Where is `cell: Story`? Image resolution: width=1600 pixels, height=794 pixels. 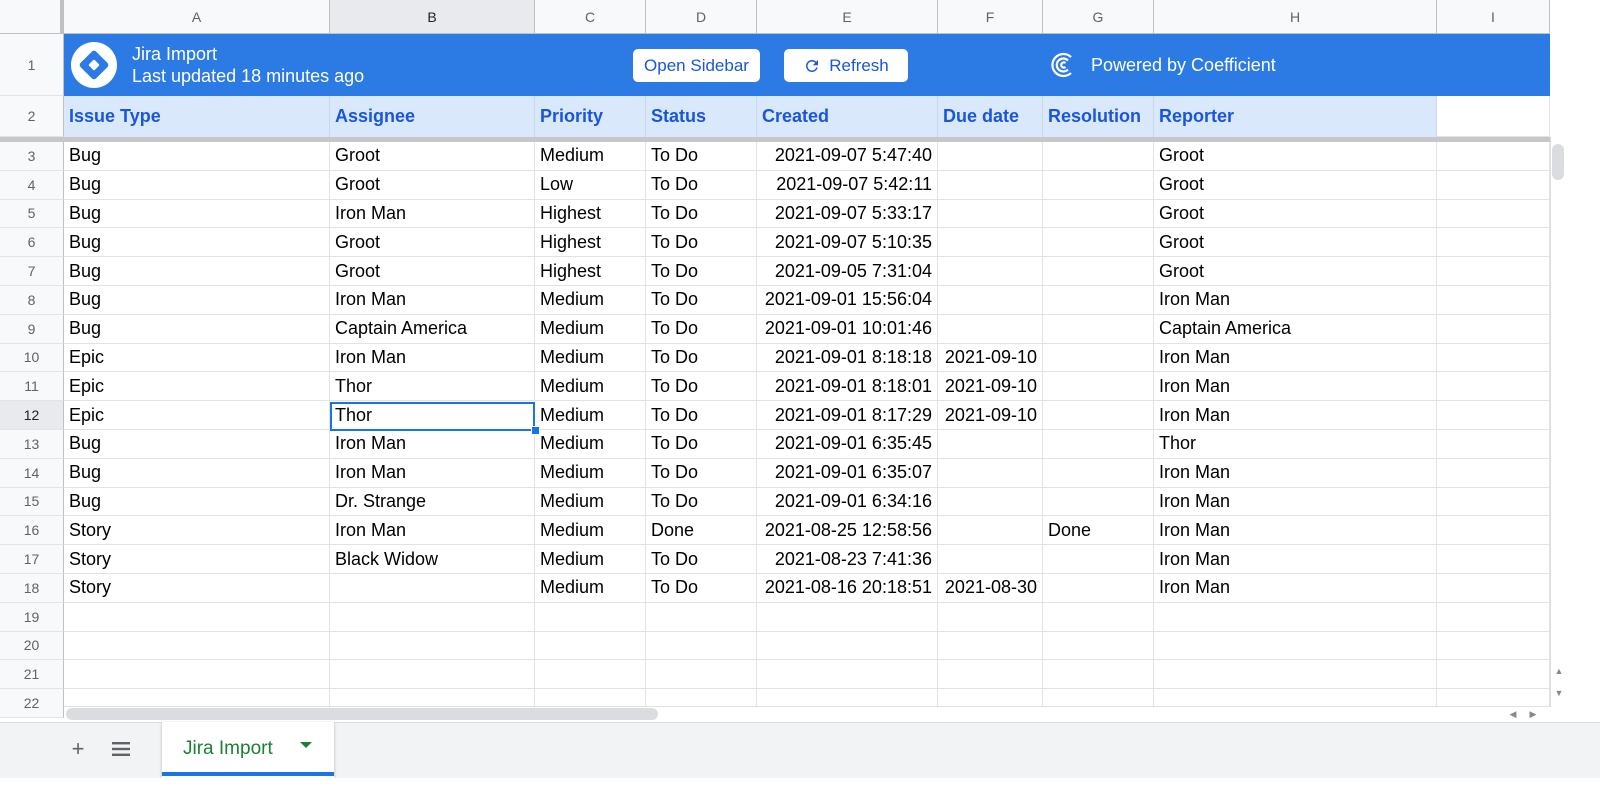 cell: Story is located at coordinates (197, 531).